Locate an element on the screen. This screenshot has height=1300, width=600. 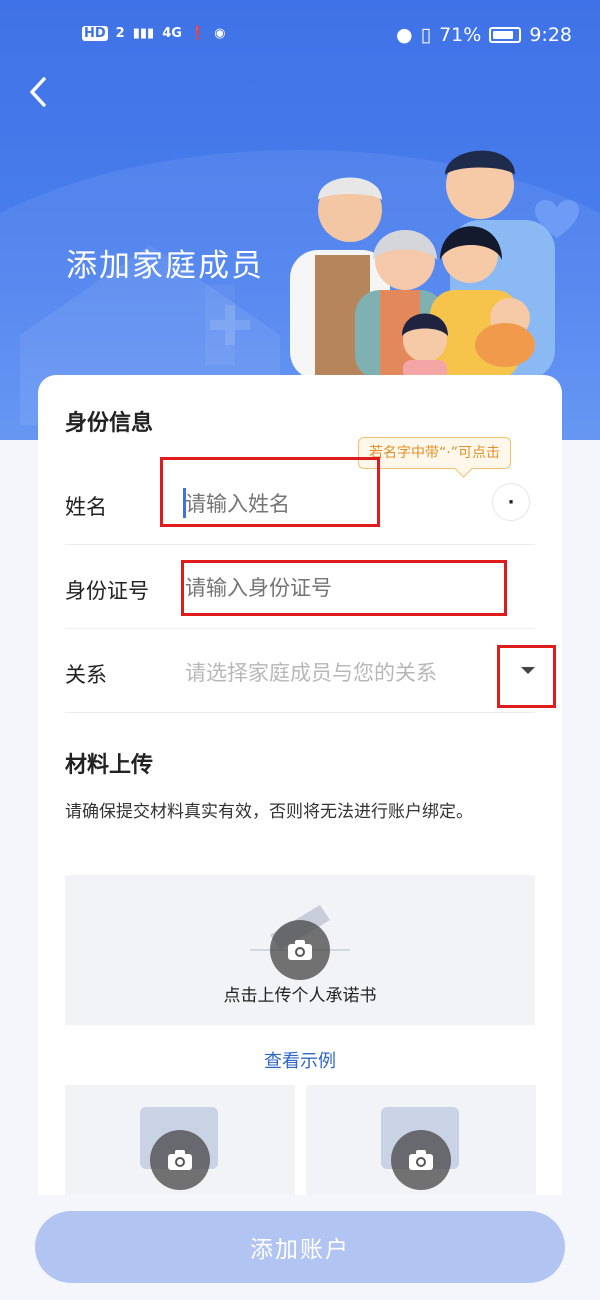
relation-row: 关系 请选择家庭成员与您的关系 is located at coordinates (300, 671).